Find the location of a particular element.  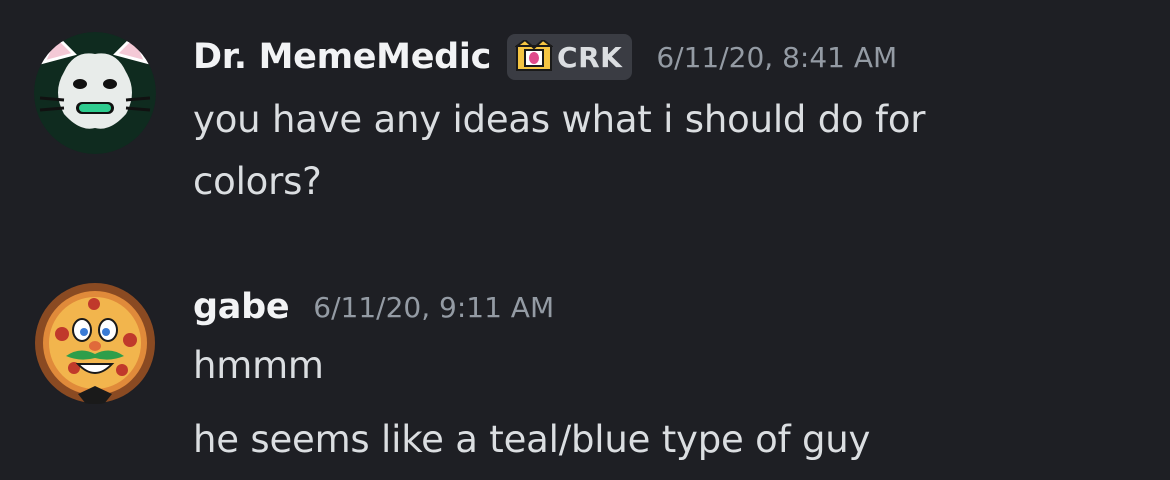

meme-medic-cat-avatar-icon is located at coordinates (95, 93).